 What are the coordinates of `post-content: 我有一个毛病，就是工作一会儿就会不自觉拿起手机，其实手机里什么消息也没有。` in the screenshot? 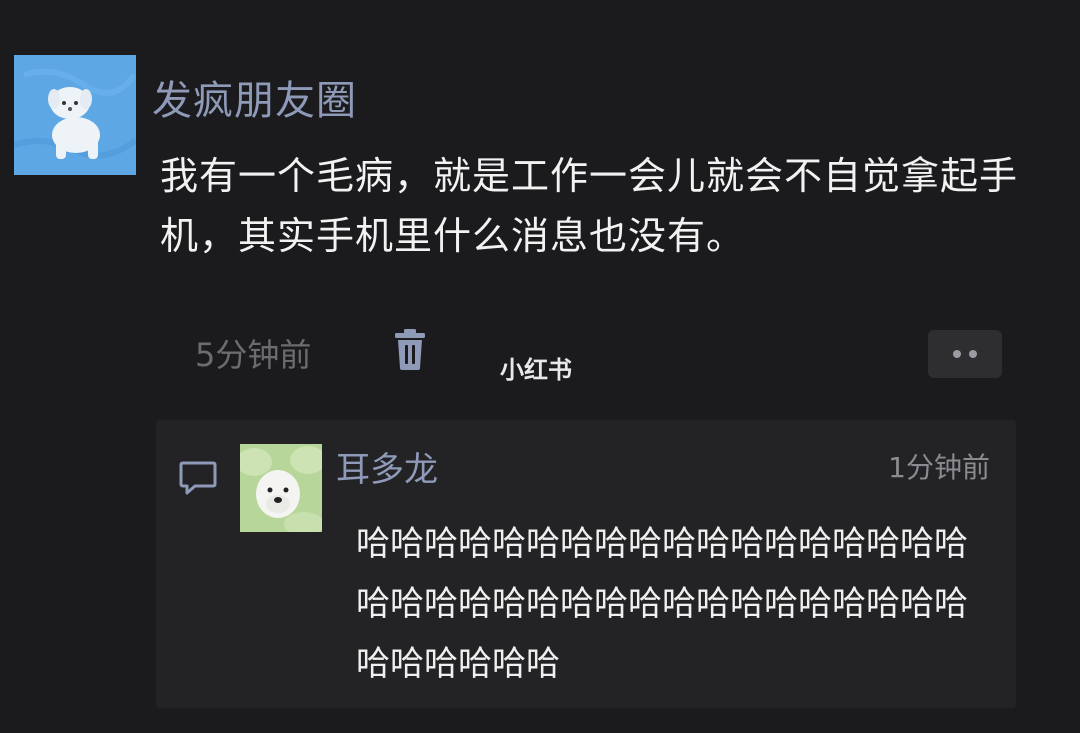 It's located at (589, 206).